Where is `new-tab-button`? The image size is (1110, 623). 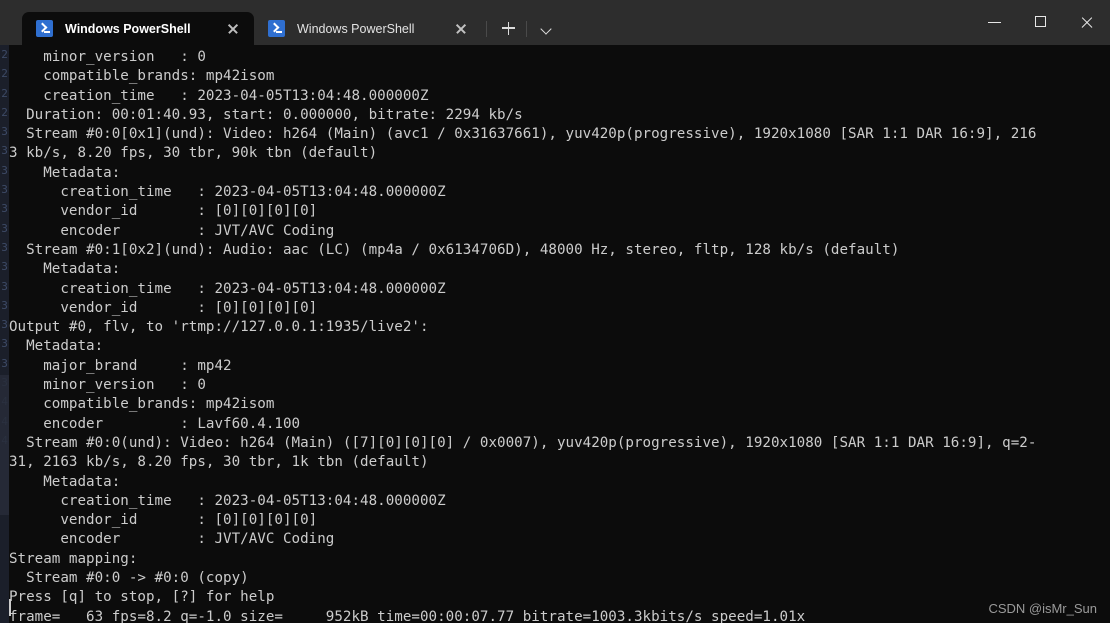 new-tab-button is located at coordinates (508, 28).